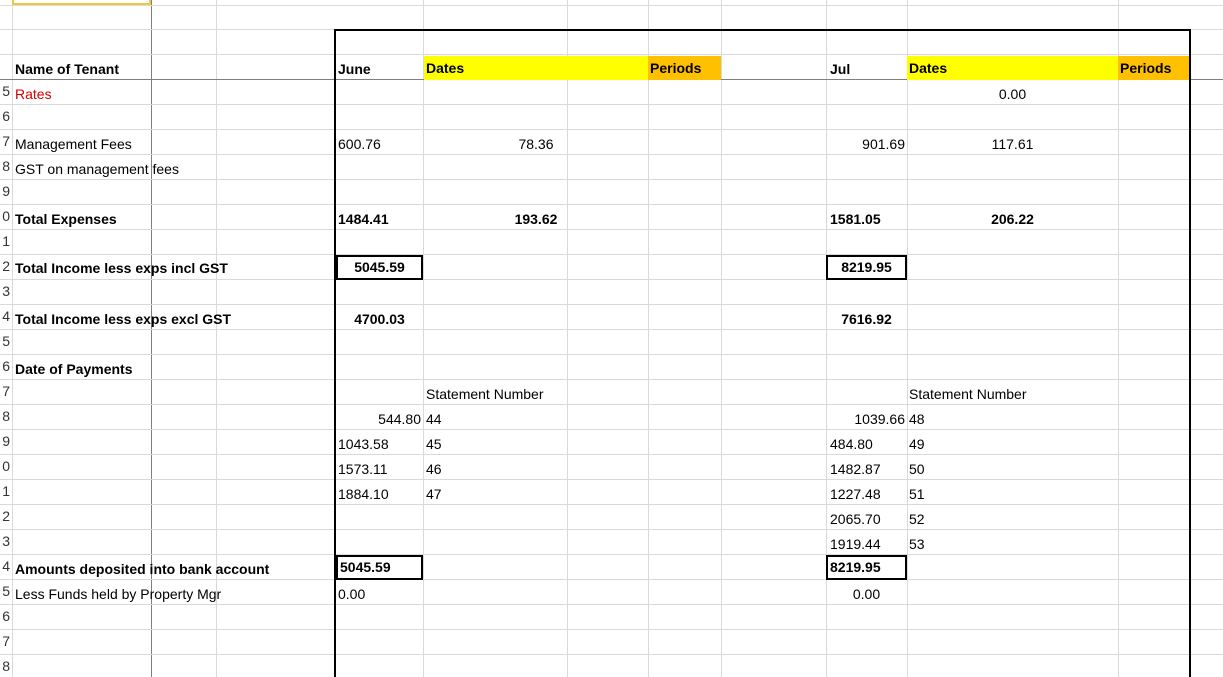 The image size is (1223, 677). Describe the element at coordinates (454, 494) in the screenshot. I see `june-payment-statement: 47` at that location.